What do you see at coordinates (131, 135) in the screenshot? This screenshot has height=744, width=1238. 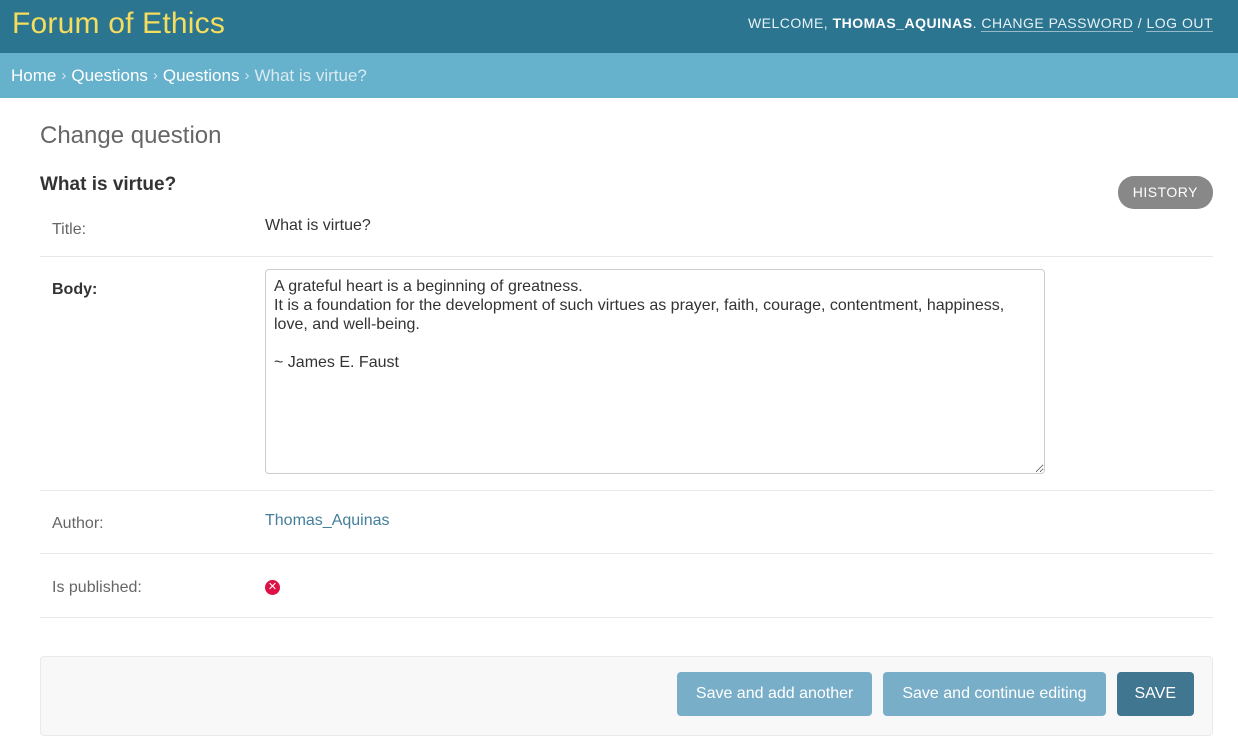 I see `page-title: Change question` at bounding box center [131, 135].